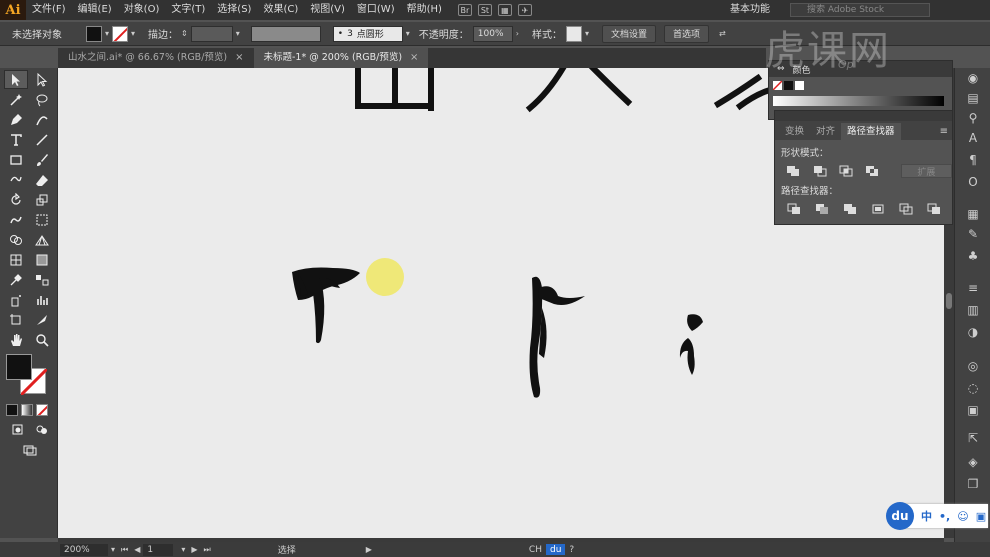 Image resolution: width=990 pixels, height=557 pixels. I want to click on prev-artboard-icon: ◀, so click(137, 549).